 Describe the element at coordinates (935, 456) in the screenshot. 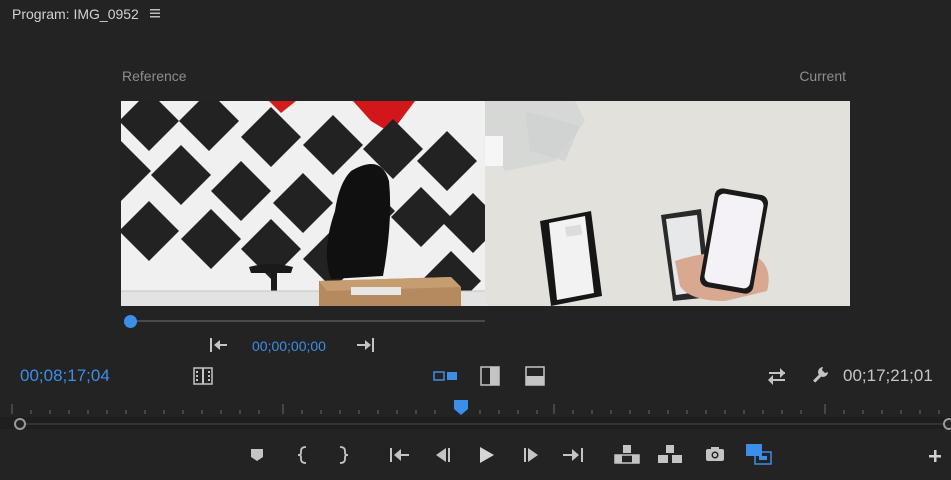

I see `add-button-icon` at that location.